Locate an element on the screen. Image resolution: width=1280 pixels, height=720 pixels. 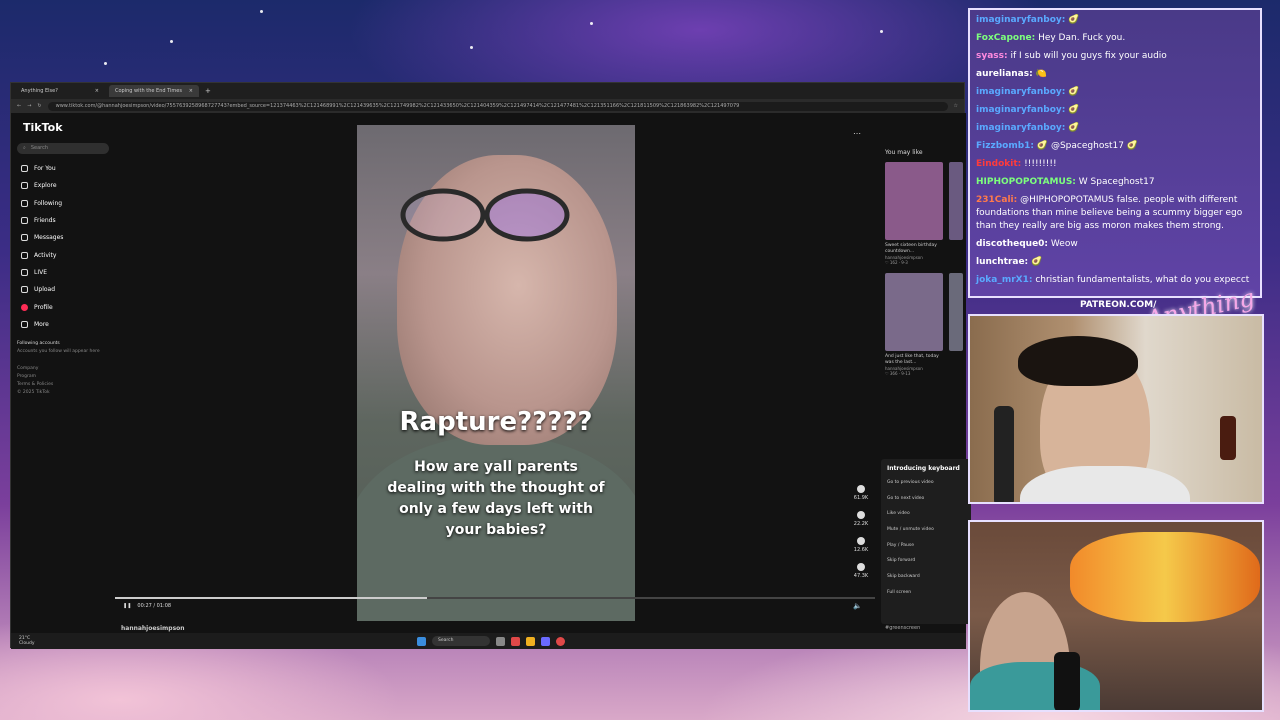
weather-widget: 21°C Cloudy is located at coordinates (27, 641).